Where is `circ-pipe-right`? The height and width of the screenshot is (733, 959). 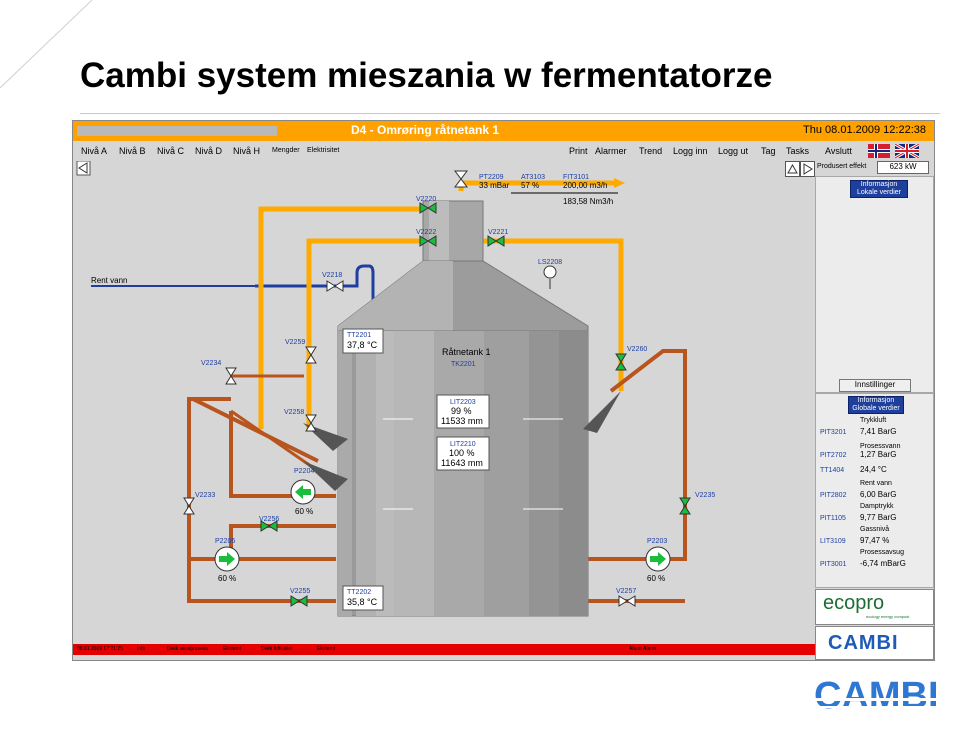 circ-pipe-right is located at coordinates (635, 455).